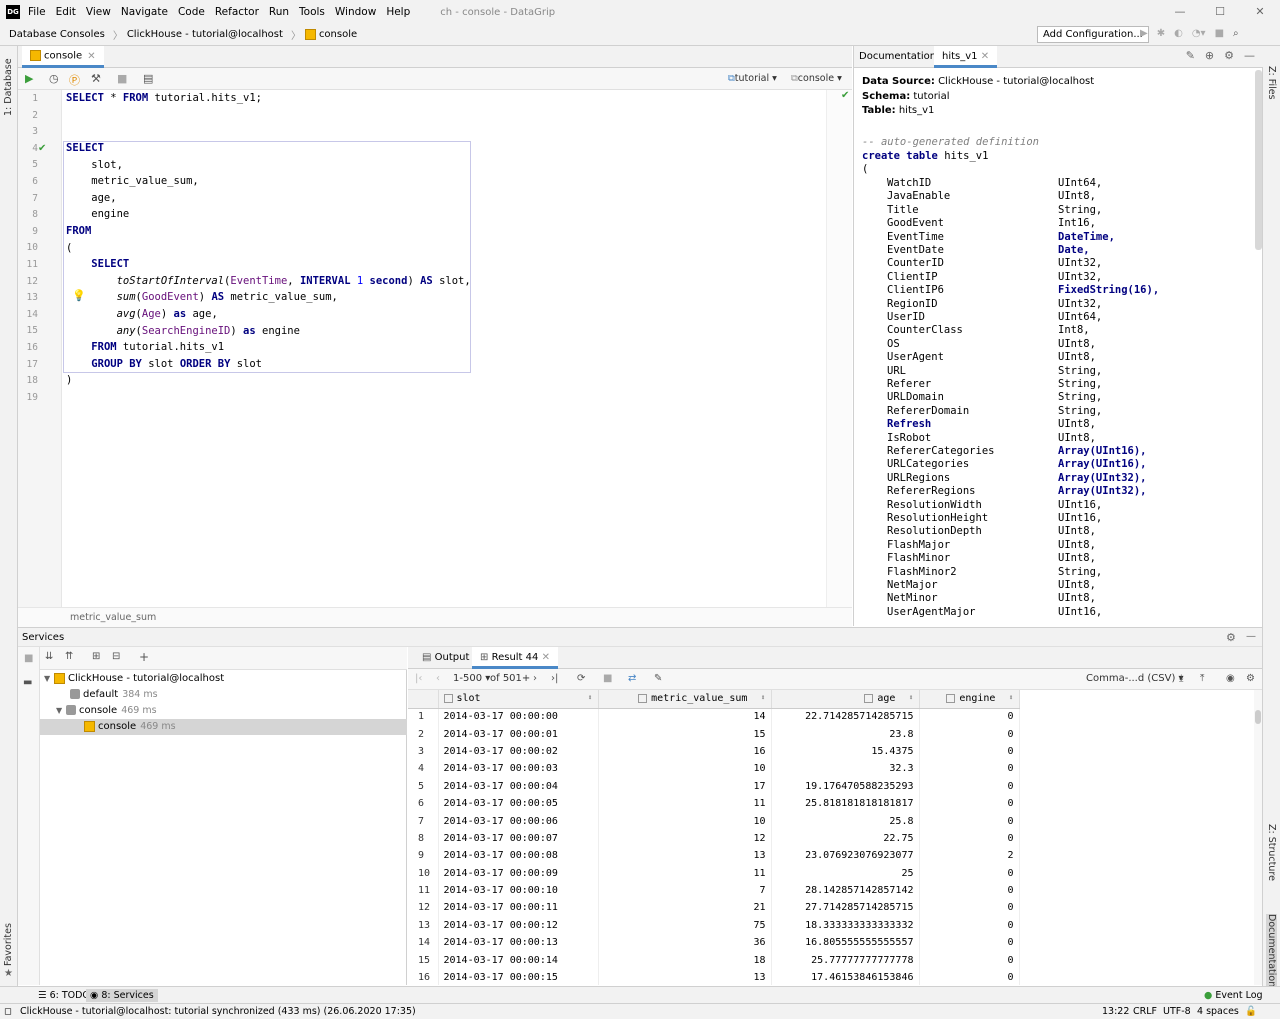 The image size is (1280, 1019). What do you see at coordinates (969, 856) in the screenshot?
I see `table-cell: 2` at bounding box center [969, 856].